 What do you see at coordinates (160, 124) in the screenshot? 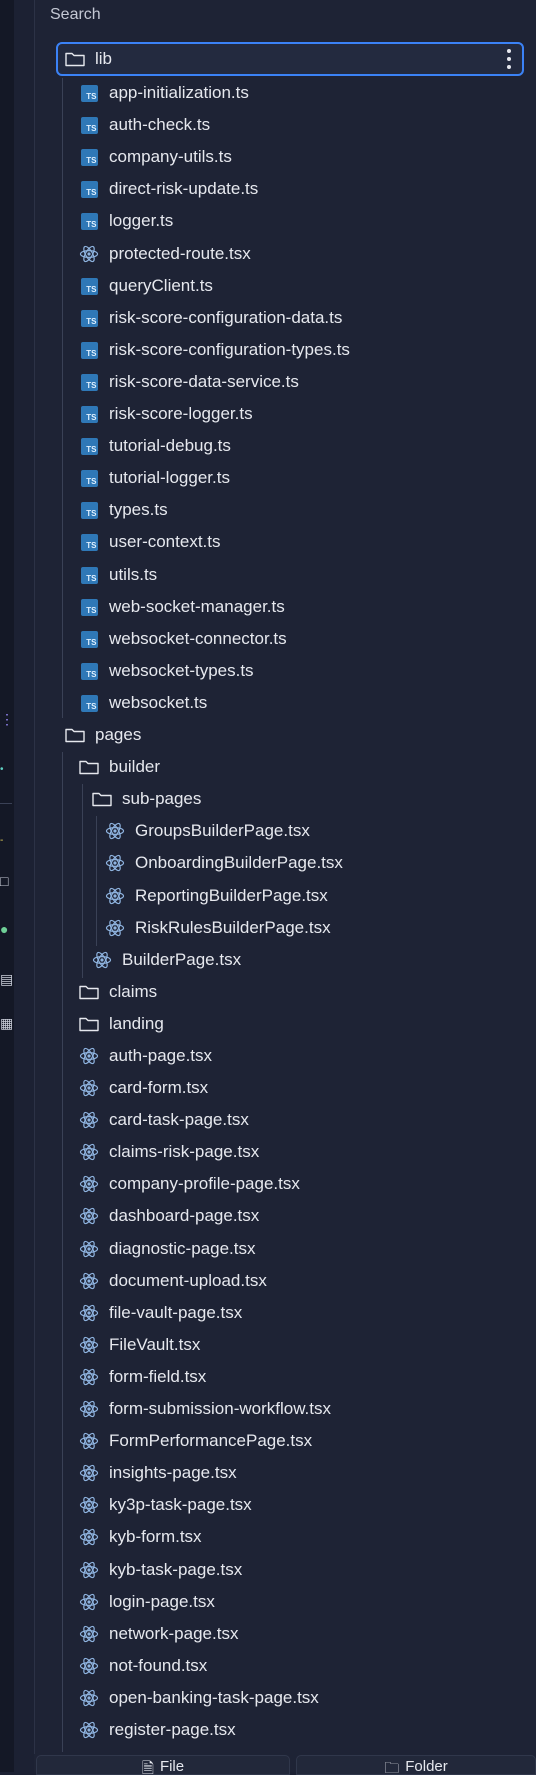
I see `file-name-label: auth-check.ts` at bounding box center [160, 124].